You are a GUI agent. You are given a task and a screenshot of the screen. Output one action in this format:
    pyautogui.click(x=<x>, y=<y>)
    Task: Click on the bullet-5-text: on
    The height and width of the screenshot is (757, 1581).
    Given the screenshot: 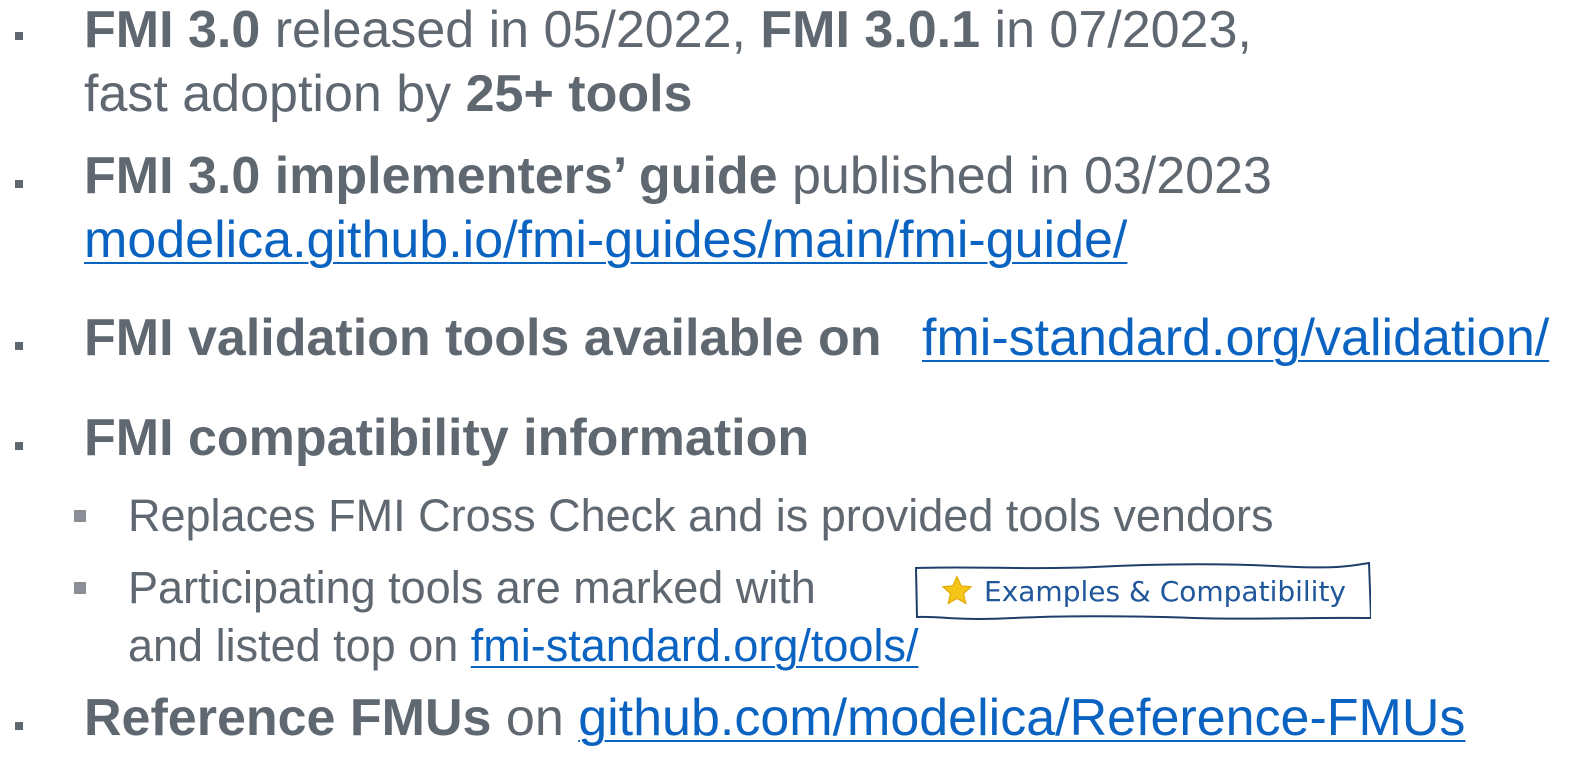 What is the action you would take?
    pyautogui.click(x=535, y=718)
    